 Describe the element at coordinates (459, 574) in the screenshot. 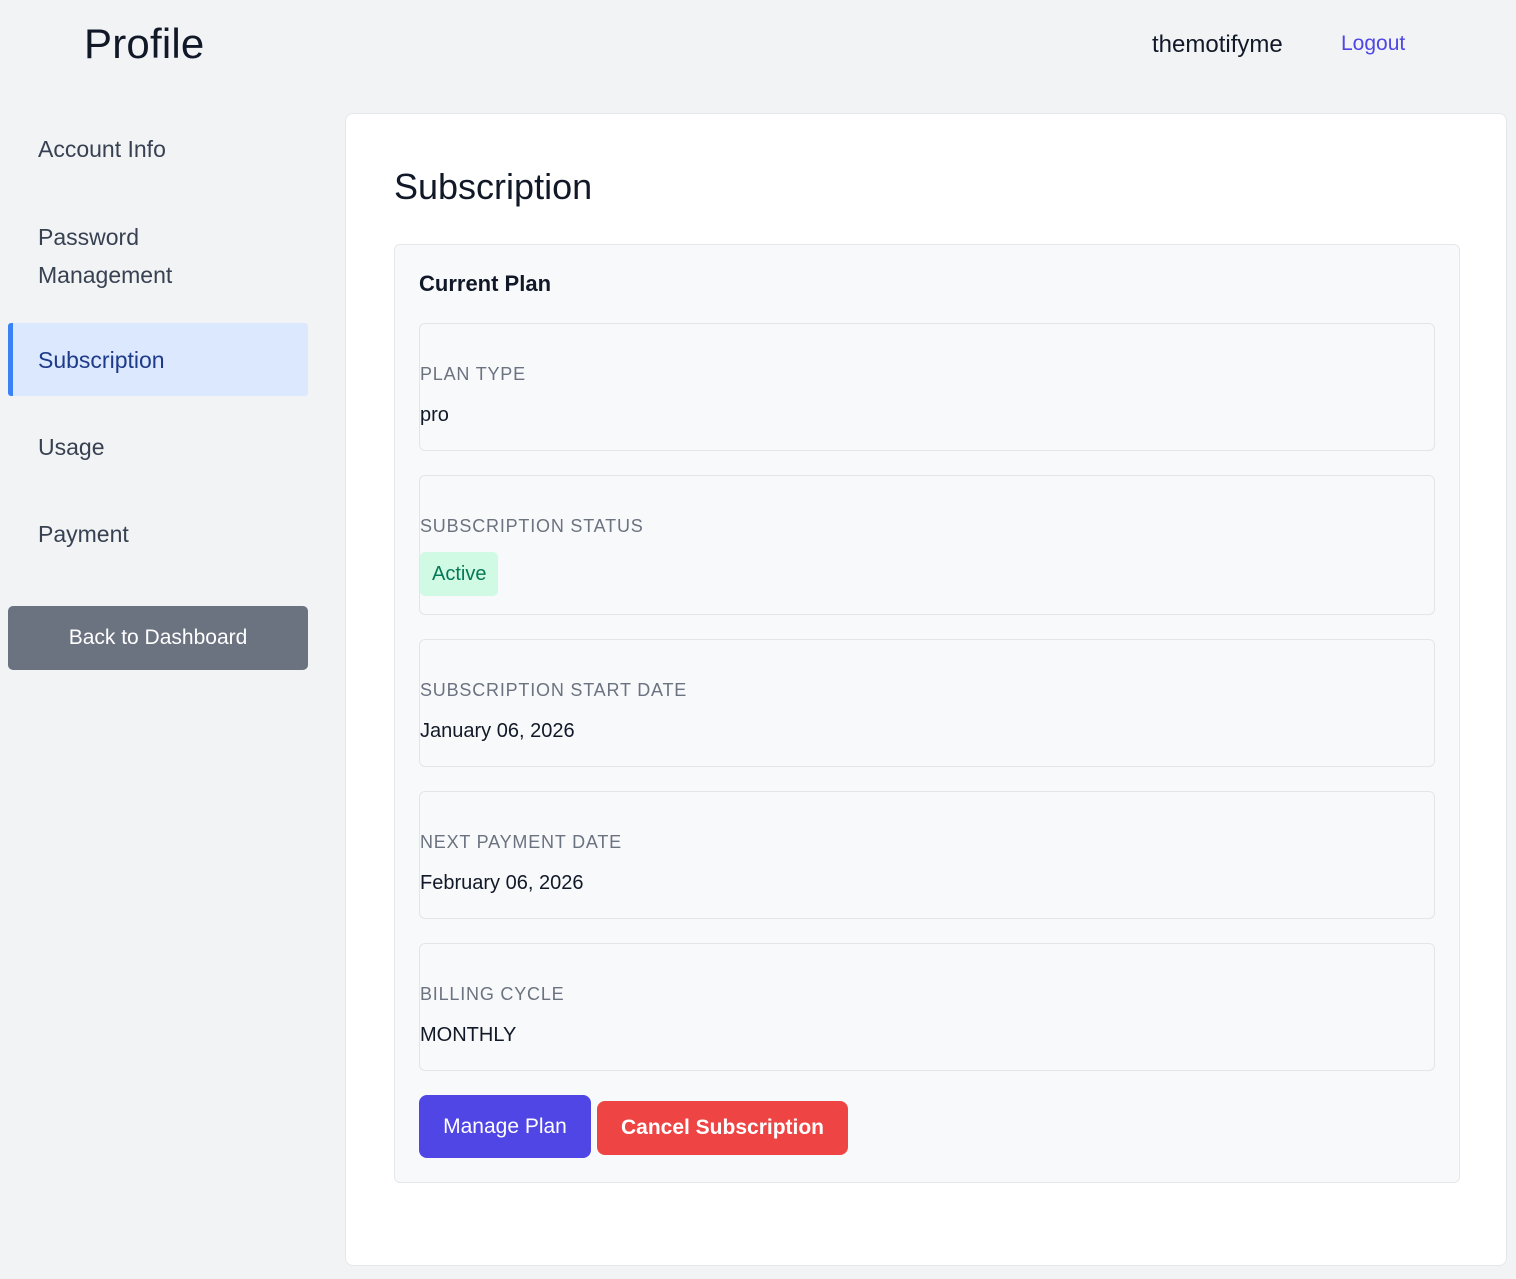

I see `status-badge: Active` at that location.